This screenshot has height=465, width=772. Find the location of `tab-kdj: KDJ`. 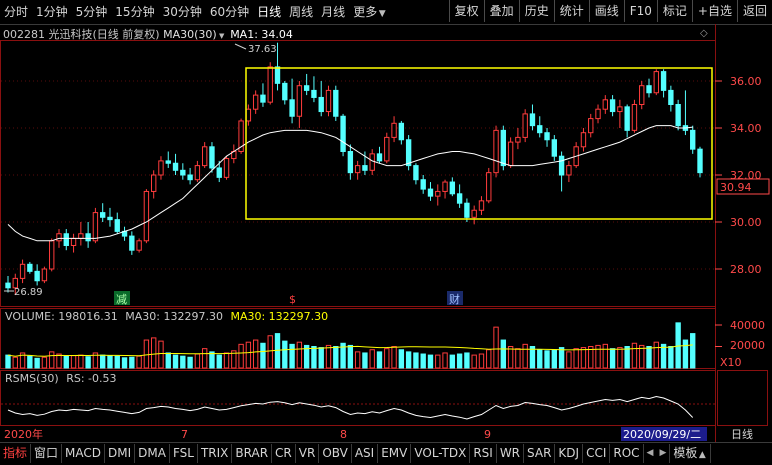

tab-kdj: KDJ is located at coordinates (569, 453).